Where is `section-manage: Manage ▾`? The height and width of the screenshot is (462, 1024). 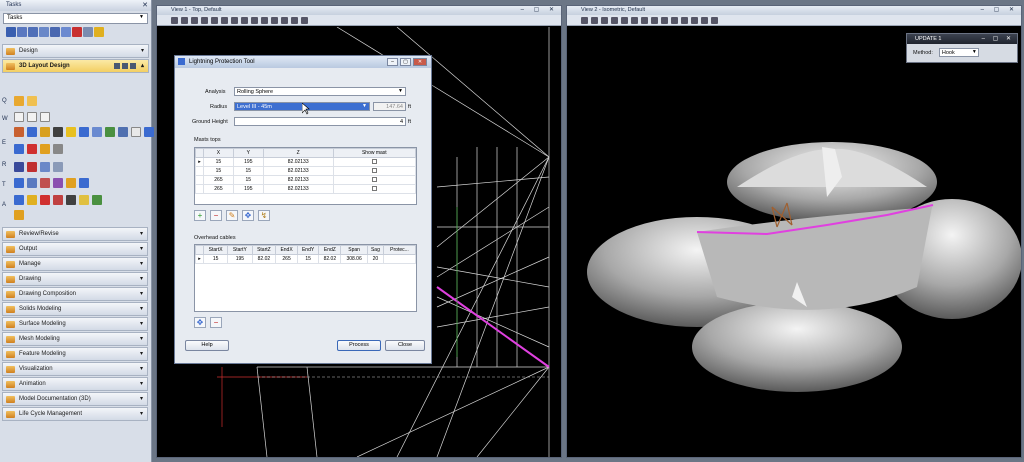 section-manage: Manage ▾ is located at coordinates (75, 264).